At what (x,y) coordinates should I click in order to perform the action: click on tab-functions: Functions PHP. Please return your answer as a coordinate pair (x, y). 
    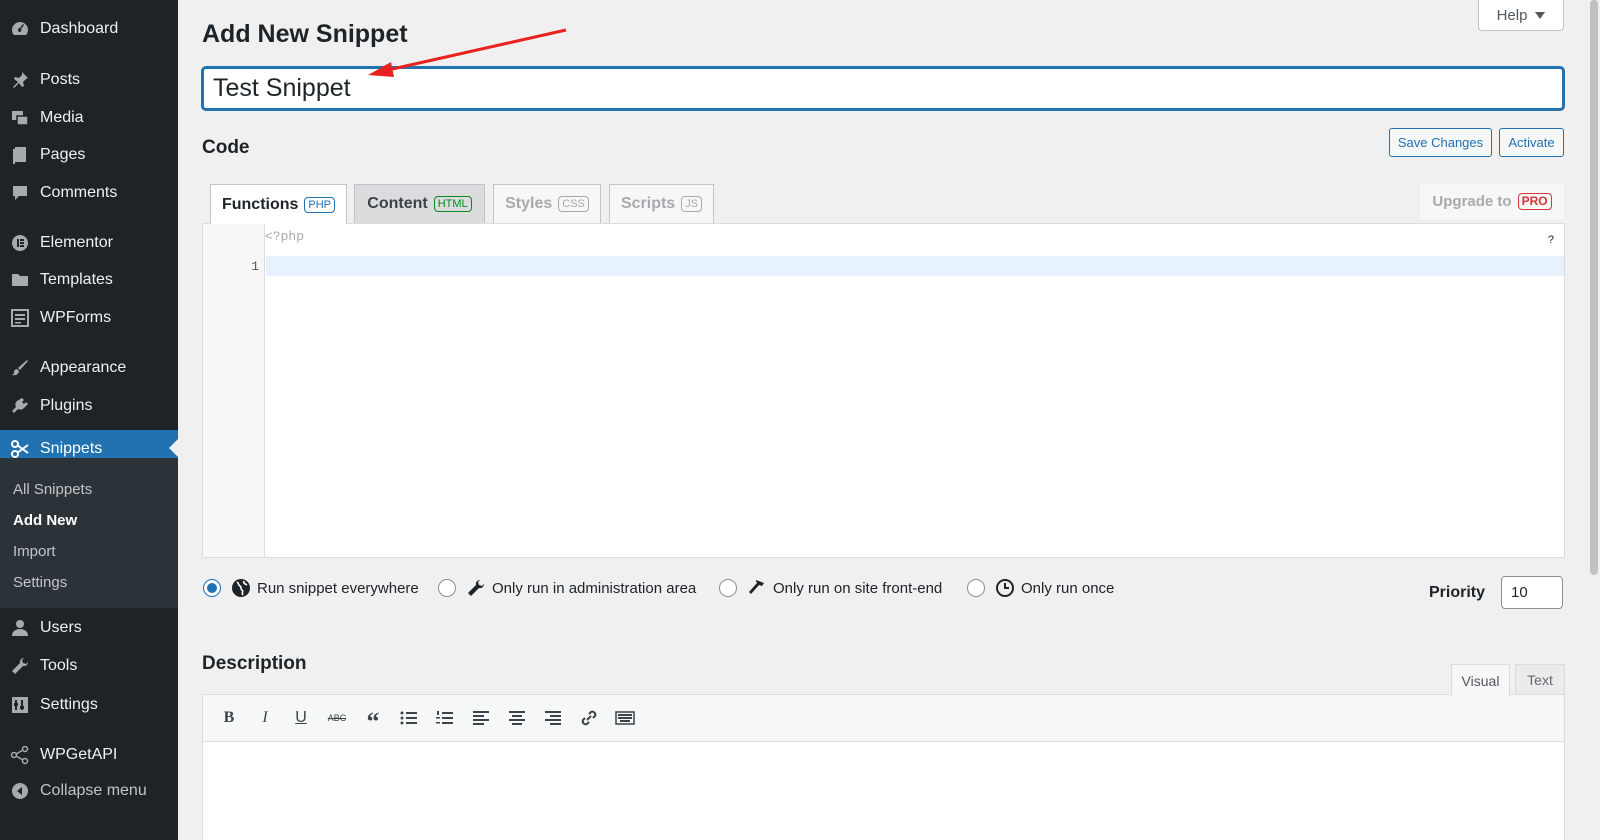
    Looking at the image, I should click on (278, 204).